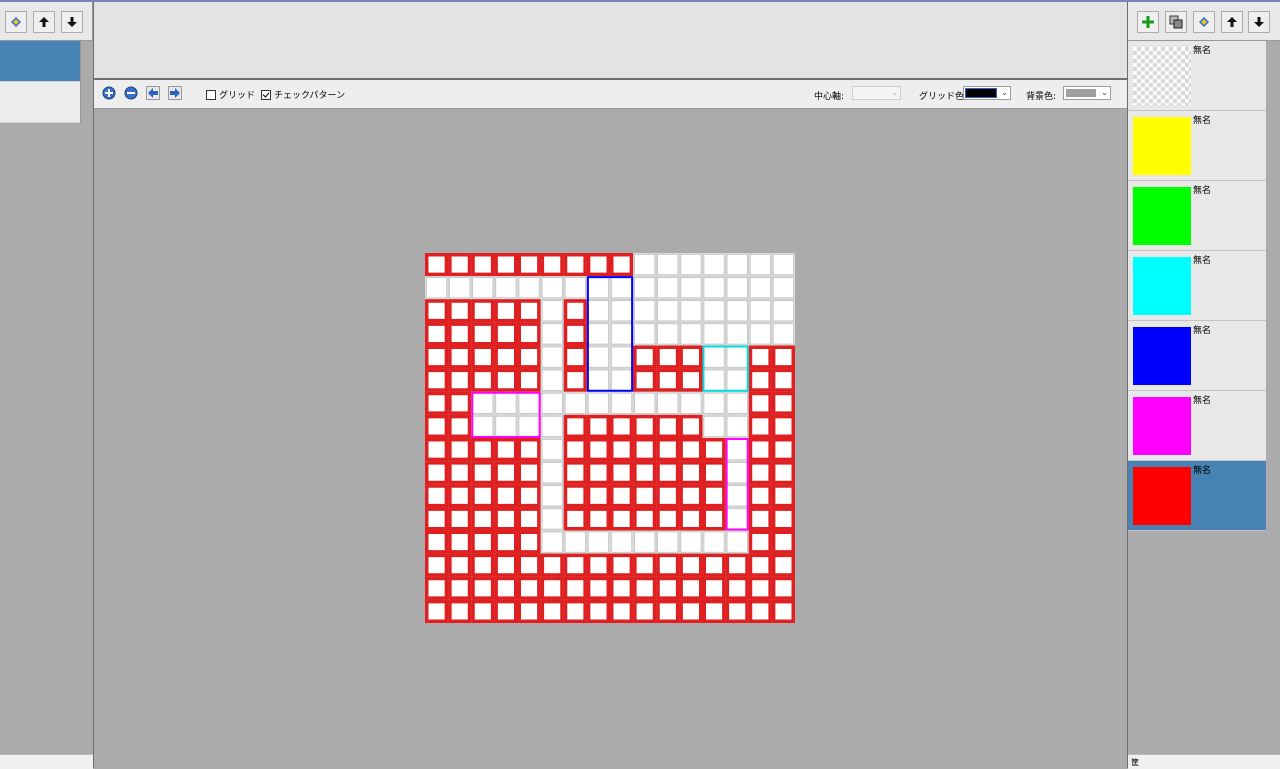  What do you see at coordinates (230, 94) in the screenshot?
I see `grid-checkbox: グリッド` at bounding box center [230, 94].